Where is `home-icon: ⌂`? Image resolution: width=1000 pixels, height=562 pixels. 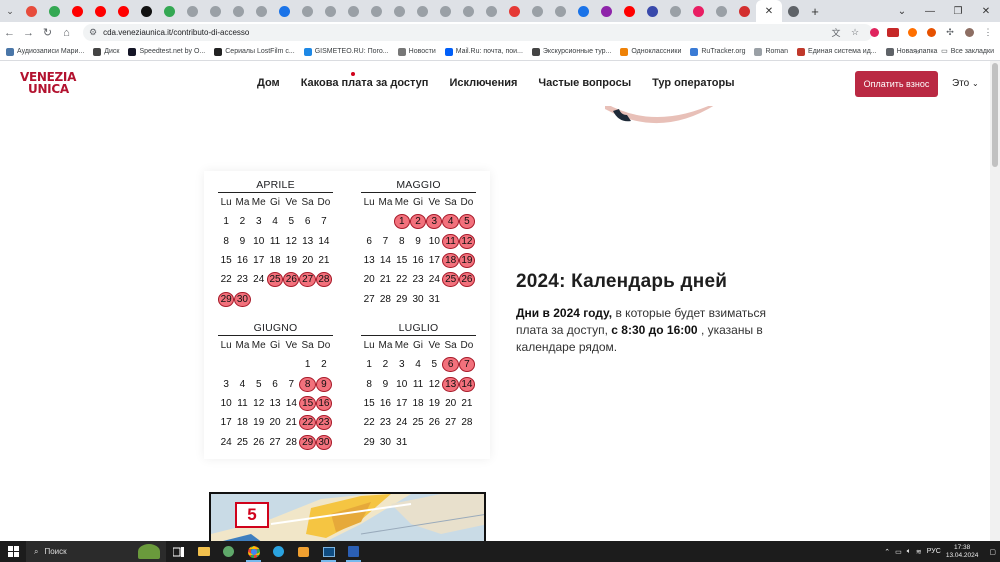 home-icon: ⌂ is located at coordinates (66, 32).